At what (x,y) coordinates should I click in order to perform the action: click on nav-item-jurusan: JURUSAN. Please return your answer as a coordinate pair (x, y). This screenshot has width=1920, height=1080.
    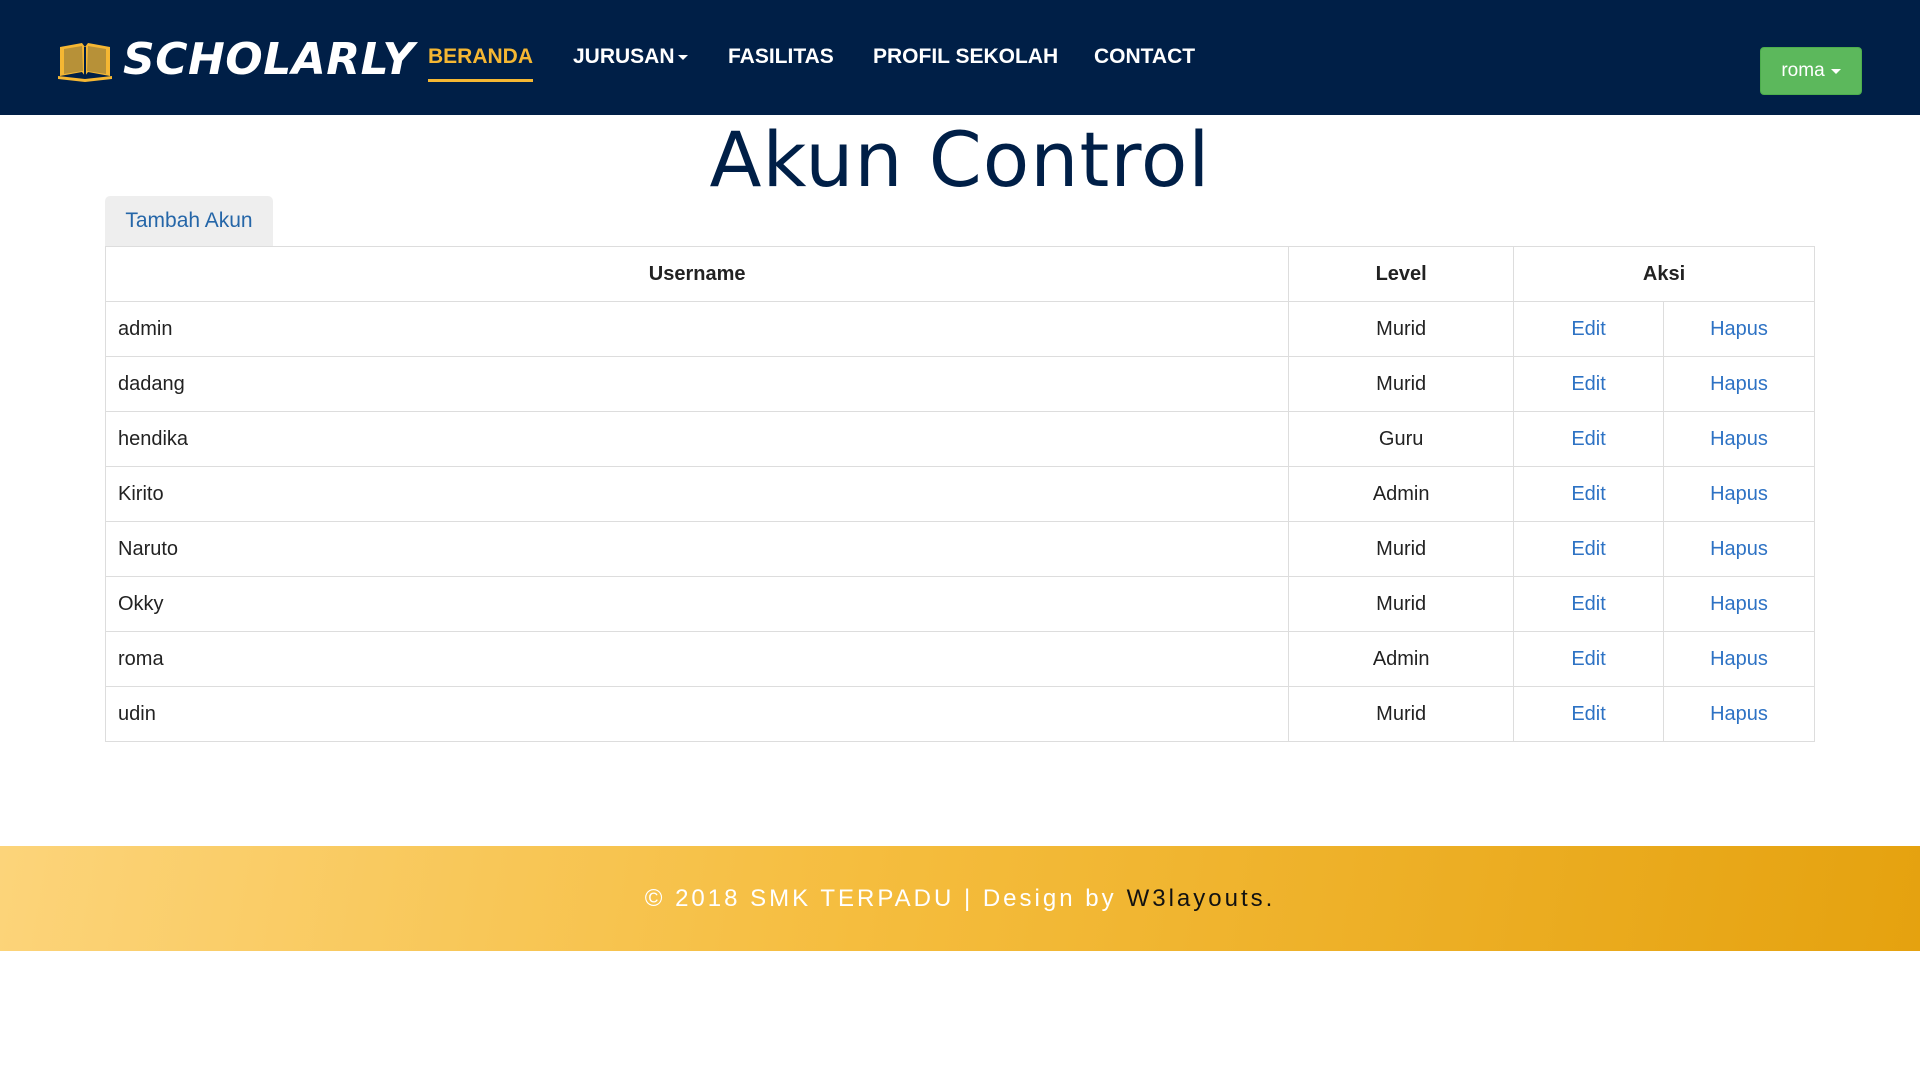
    Looking at the image, I should click on (630, 57).